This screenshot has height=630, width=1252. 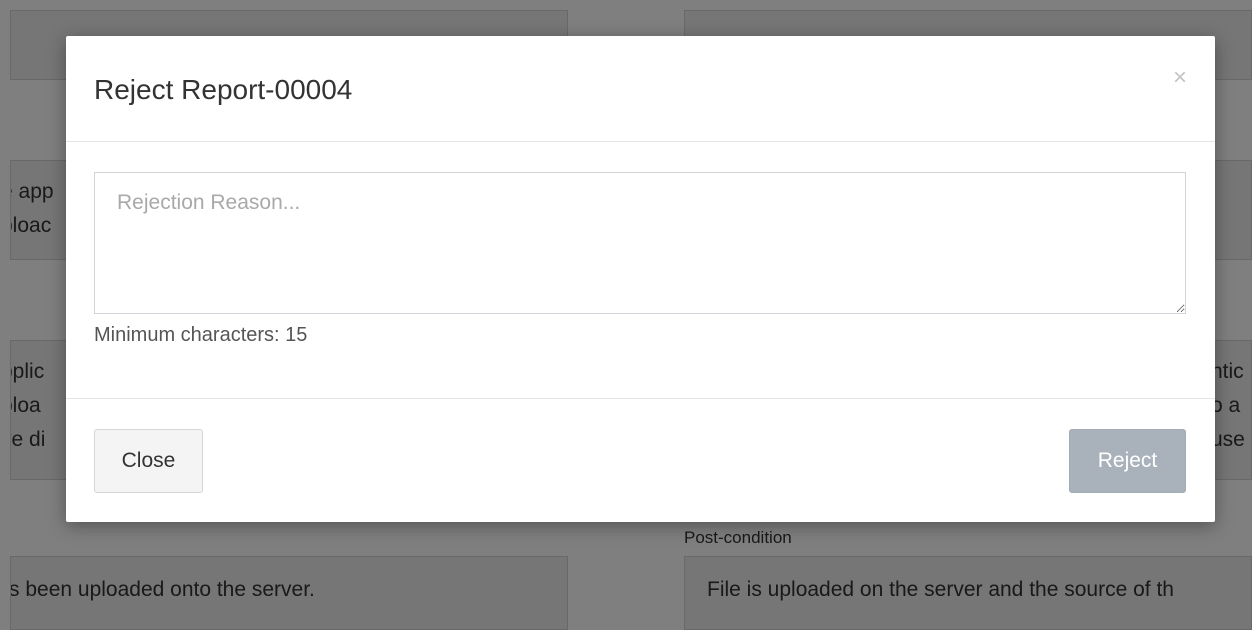 I want to click on reject-button: Reject, so click(x=1127, y=461).